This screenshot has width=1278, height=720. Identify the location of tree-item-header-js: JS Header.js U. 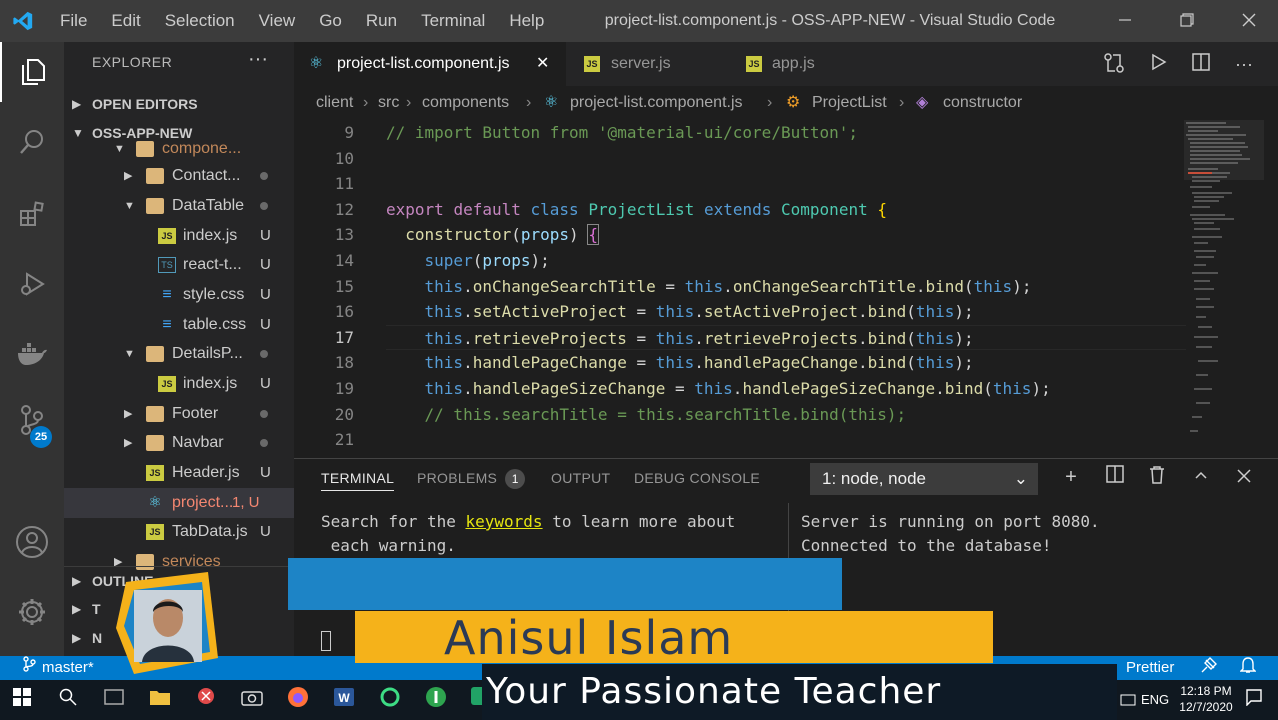
(179, 473).